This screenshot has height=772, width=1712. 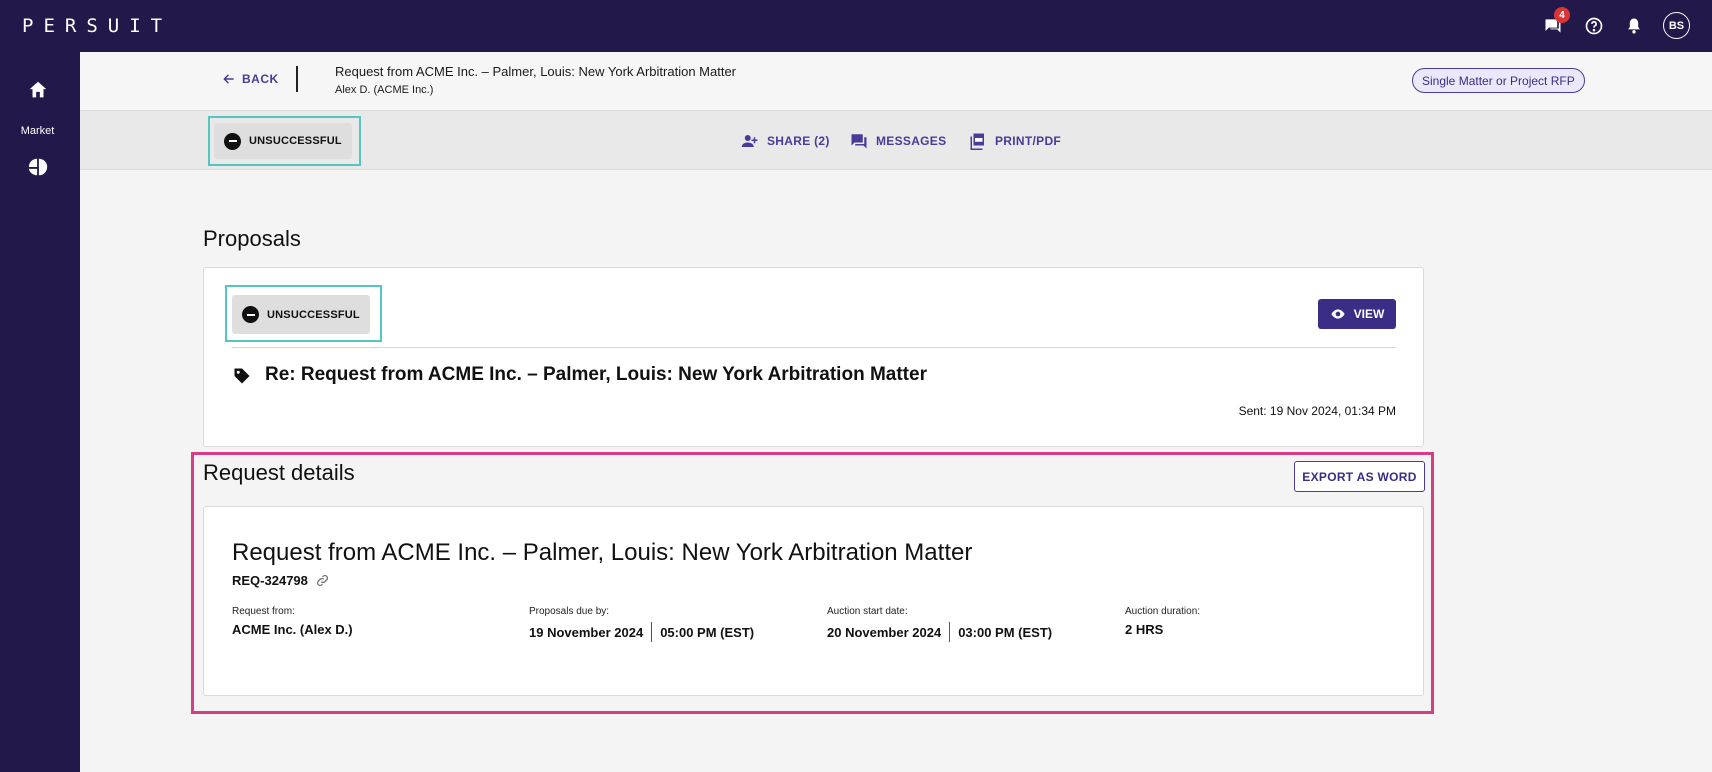 What do you see at coordinates (1676, 25) in the screenshot?
I see `user-avatar: BS` at bounding box center [1676, 25].